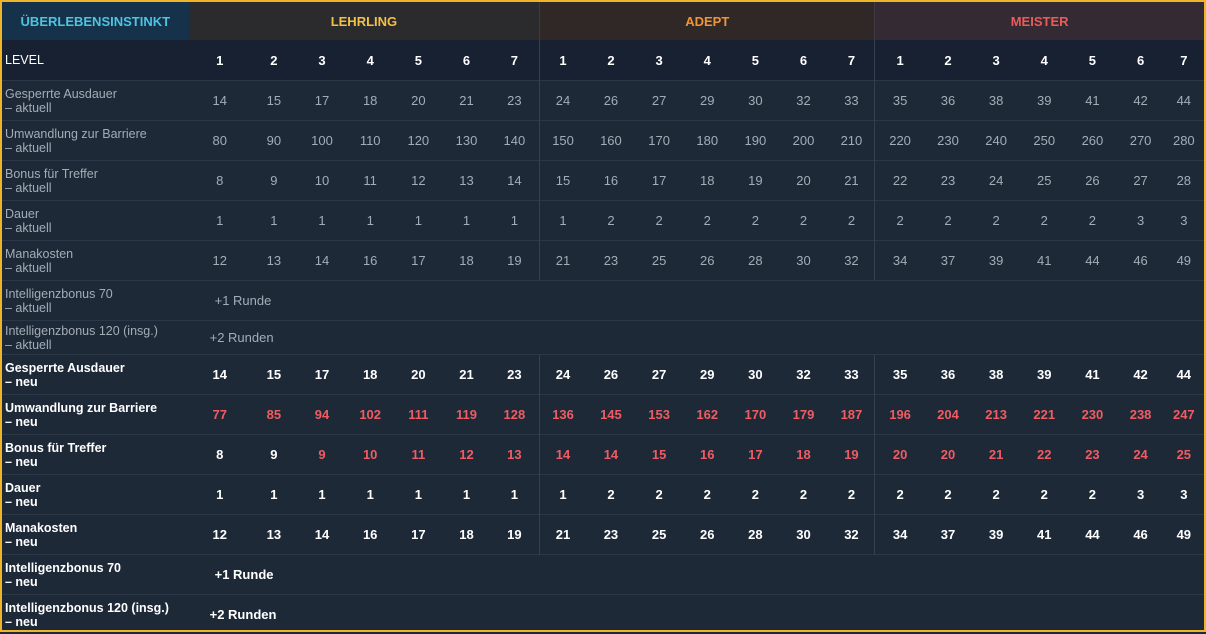  Describe the element at coordinates (707, 455) in the screenshot. I see `stat-value: 16` at that location.